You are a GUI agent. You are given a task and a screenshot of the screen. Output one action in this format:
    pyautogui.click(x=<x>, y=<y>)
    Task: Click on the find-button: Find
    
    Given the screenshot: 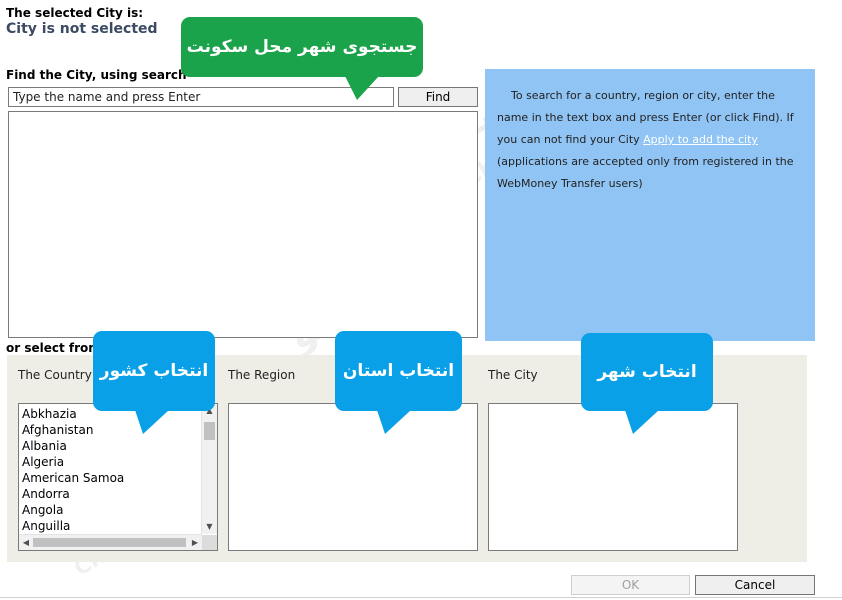 What is the action you would take?
    pyautogui.click(x=438, y=97)
    